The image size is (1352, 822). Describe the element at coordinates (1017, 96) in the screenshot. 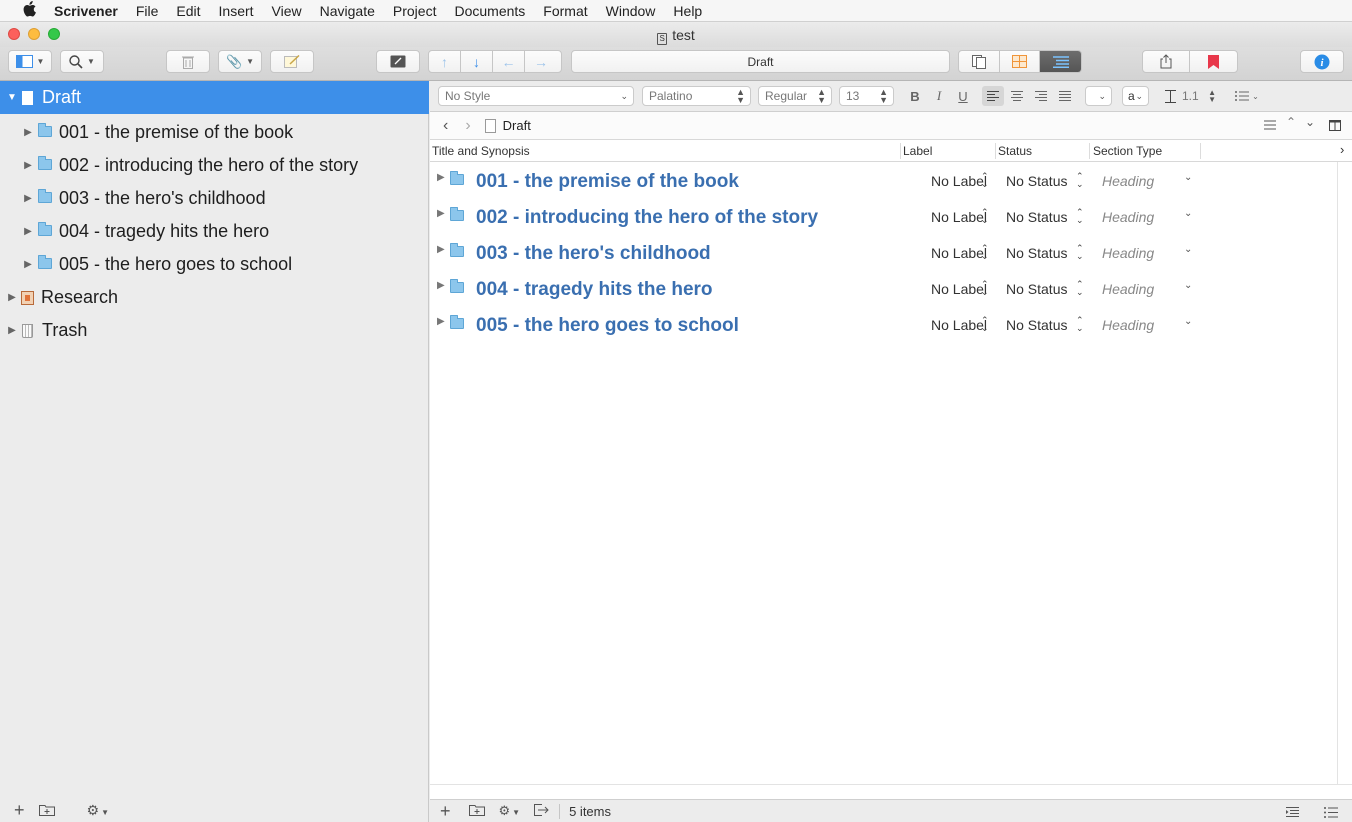

I see `align-center-button` at that location.